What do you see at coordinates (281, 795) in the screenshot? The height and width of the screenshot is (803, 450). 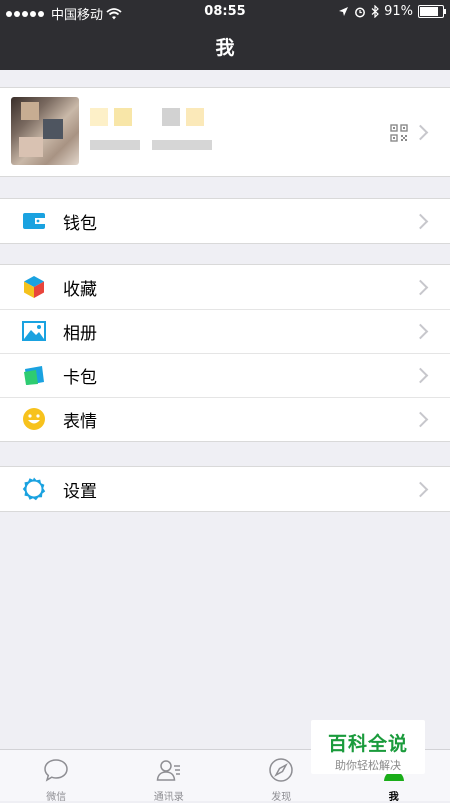 I see `tab-label: 发现` at bounding box center [281, 795].